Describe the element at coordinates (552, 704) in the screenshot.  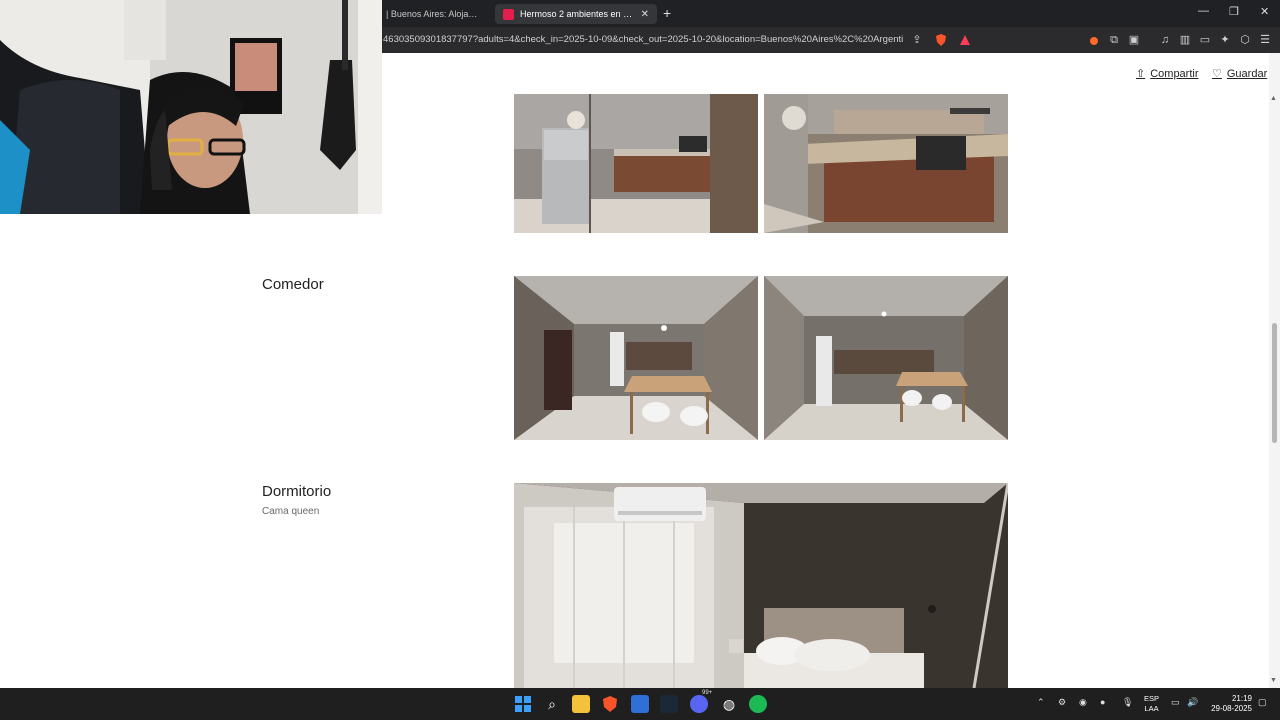
I see `search-icon: ⌕` at that location.